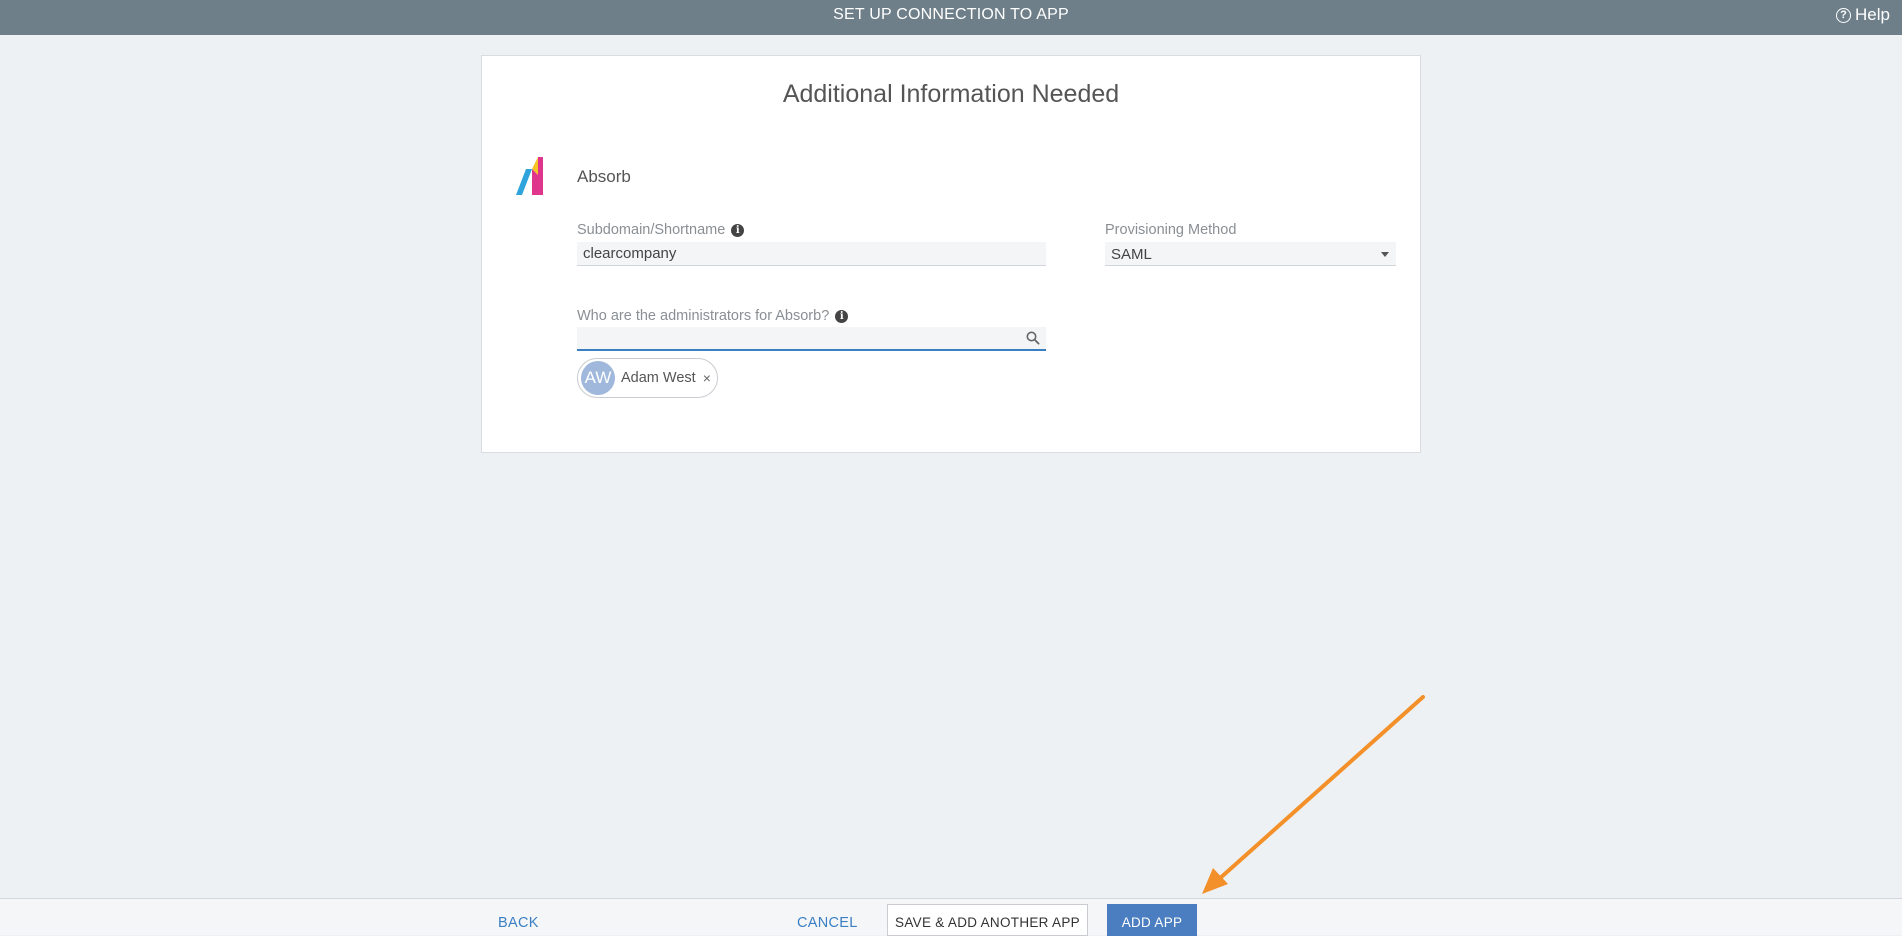  I want to click on admin-chip: AW Adam West ×, so click(647, 378).